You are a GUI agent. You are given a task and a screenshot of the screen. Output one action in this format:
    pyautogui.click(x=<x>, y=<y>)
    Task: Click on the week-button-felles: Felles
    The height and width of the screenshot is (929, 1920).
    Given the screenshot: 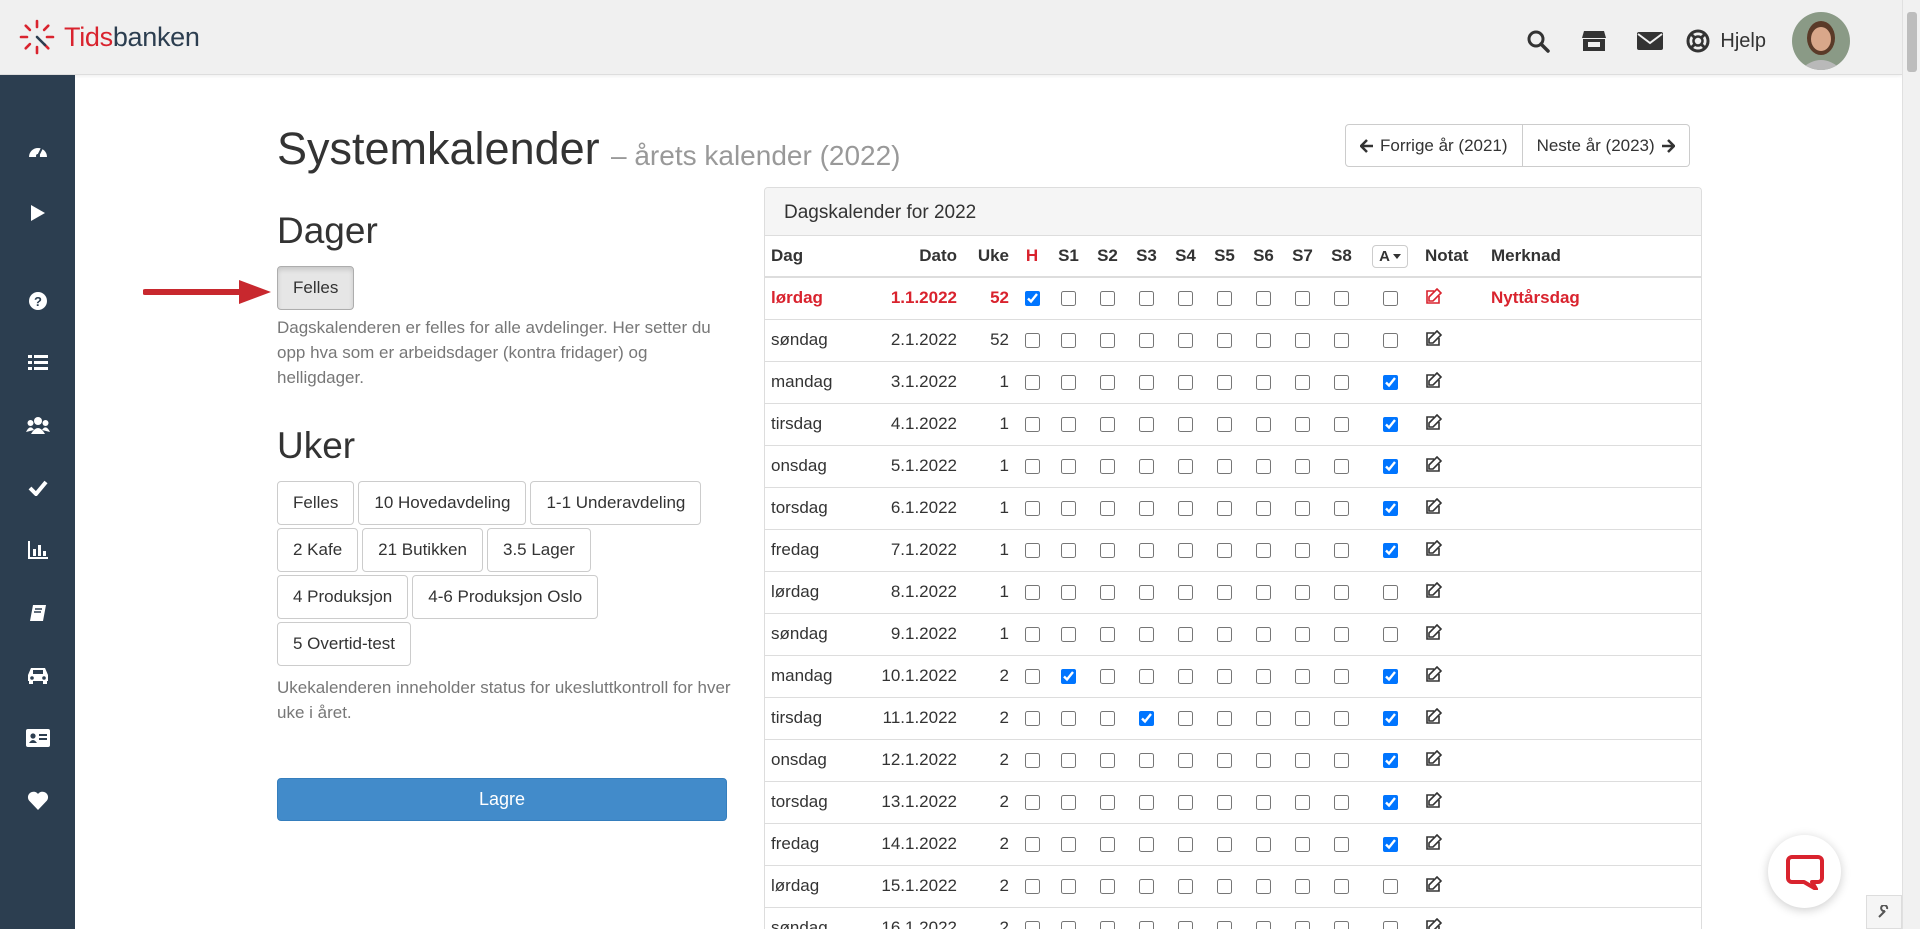 What is the action you would take?
    pyautogui.click(x=316, y=503)
    